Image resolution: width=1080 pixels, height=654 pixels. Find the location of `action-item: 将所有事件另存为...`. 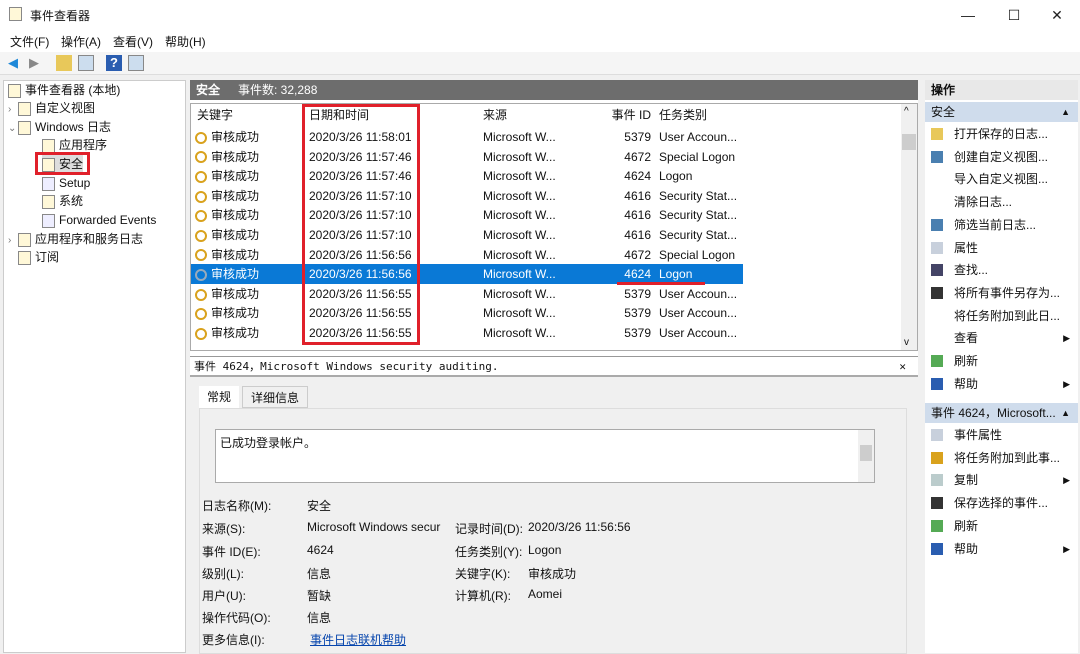

action-item: 将所有事件另存为... is located at coordinates (1001, 293).